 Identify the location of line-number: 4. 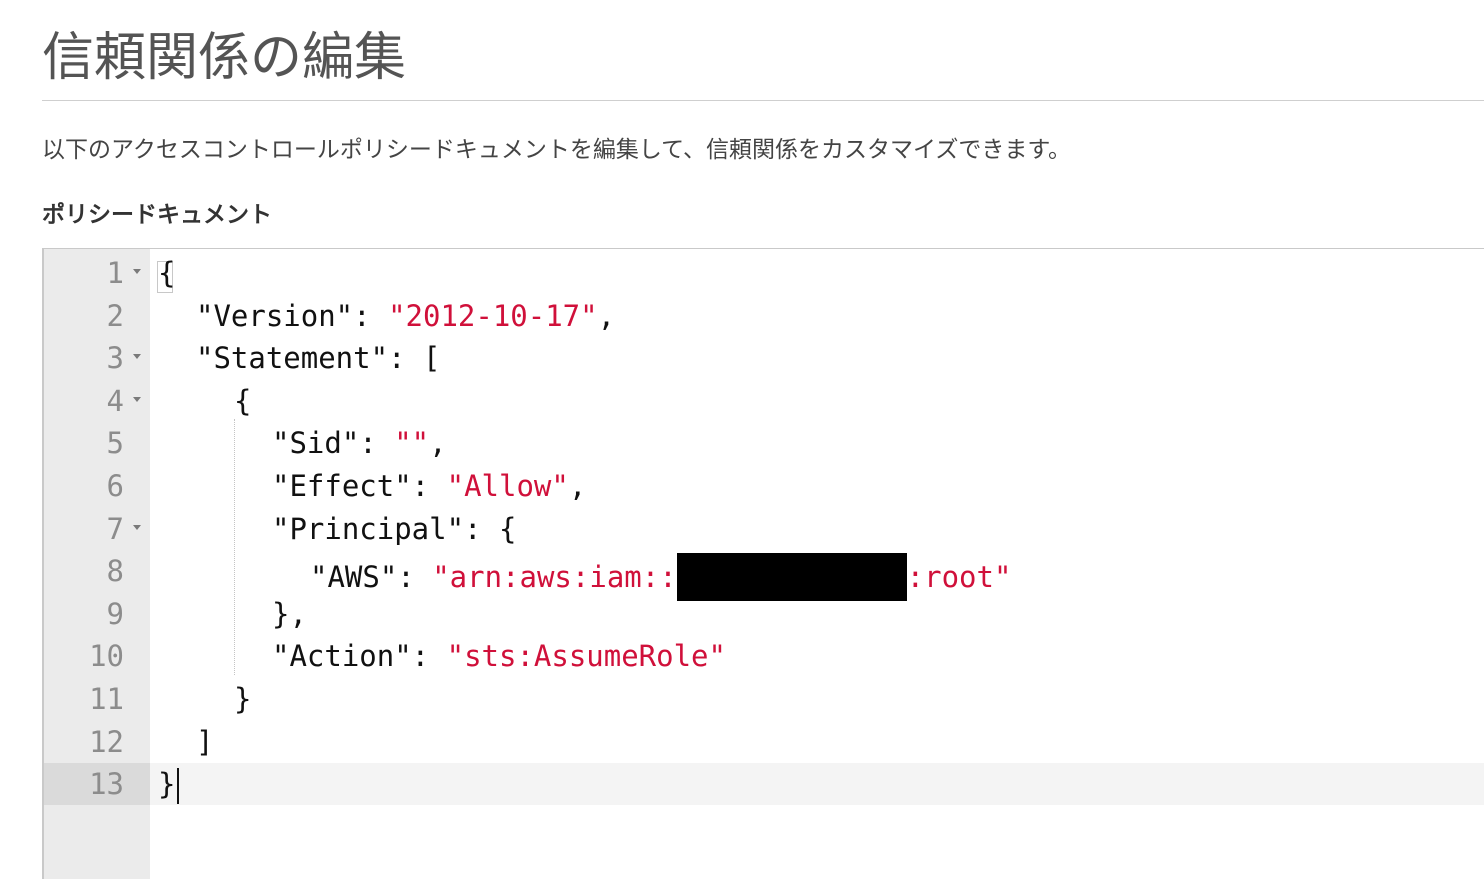
(115, 400).